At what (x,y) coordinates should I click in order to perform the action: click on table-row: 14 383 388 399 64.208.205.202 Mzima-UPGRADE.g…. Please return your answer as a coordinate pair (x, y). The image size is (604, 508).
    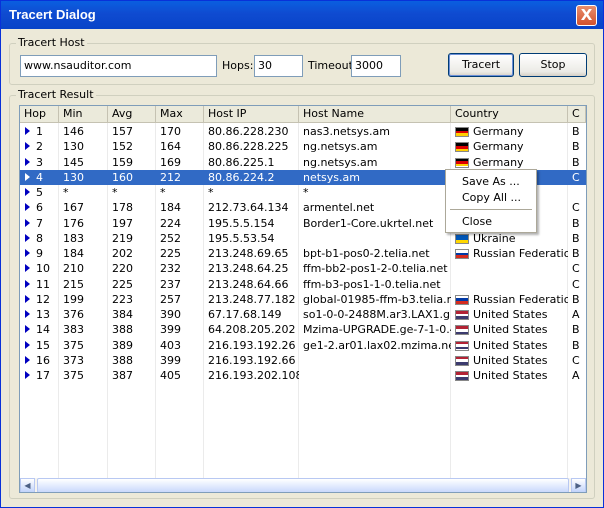
    Looking at the image, I should click on (303, 329).